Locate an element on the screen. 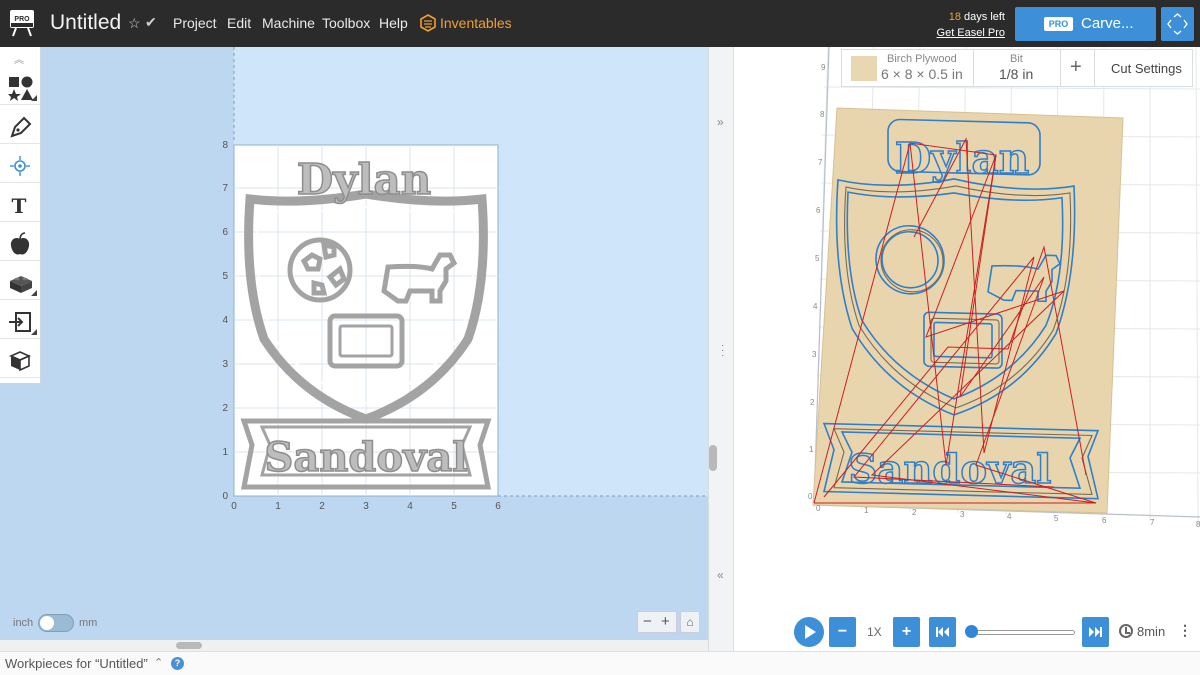 Image resolution: width=1200 pixels, height=675 pixels. material-swatch is located at coordinates (864, 68).